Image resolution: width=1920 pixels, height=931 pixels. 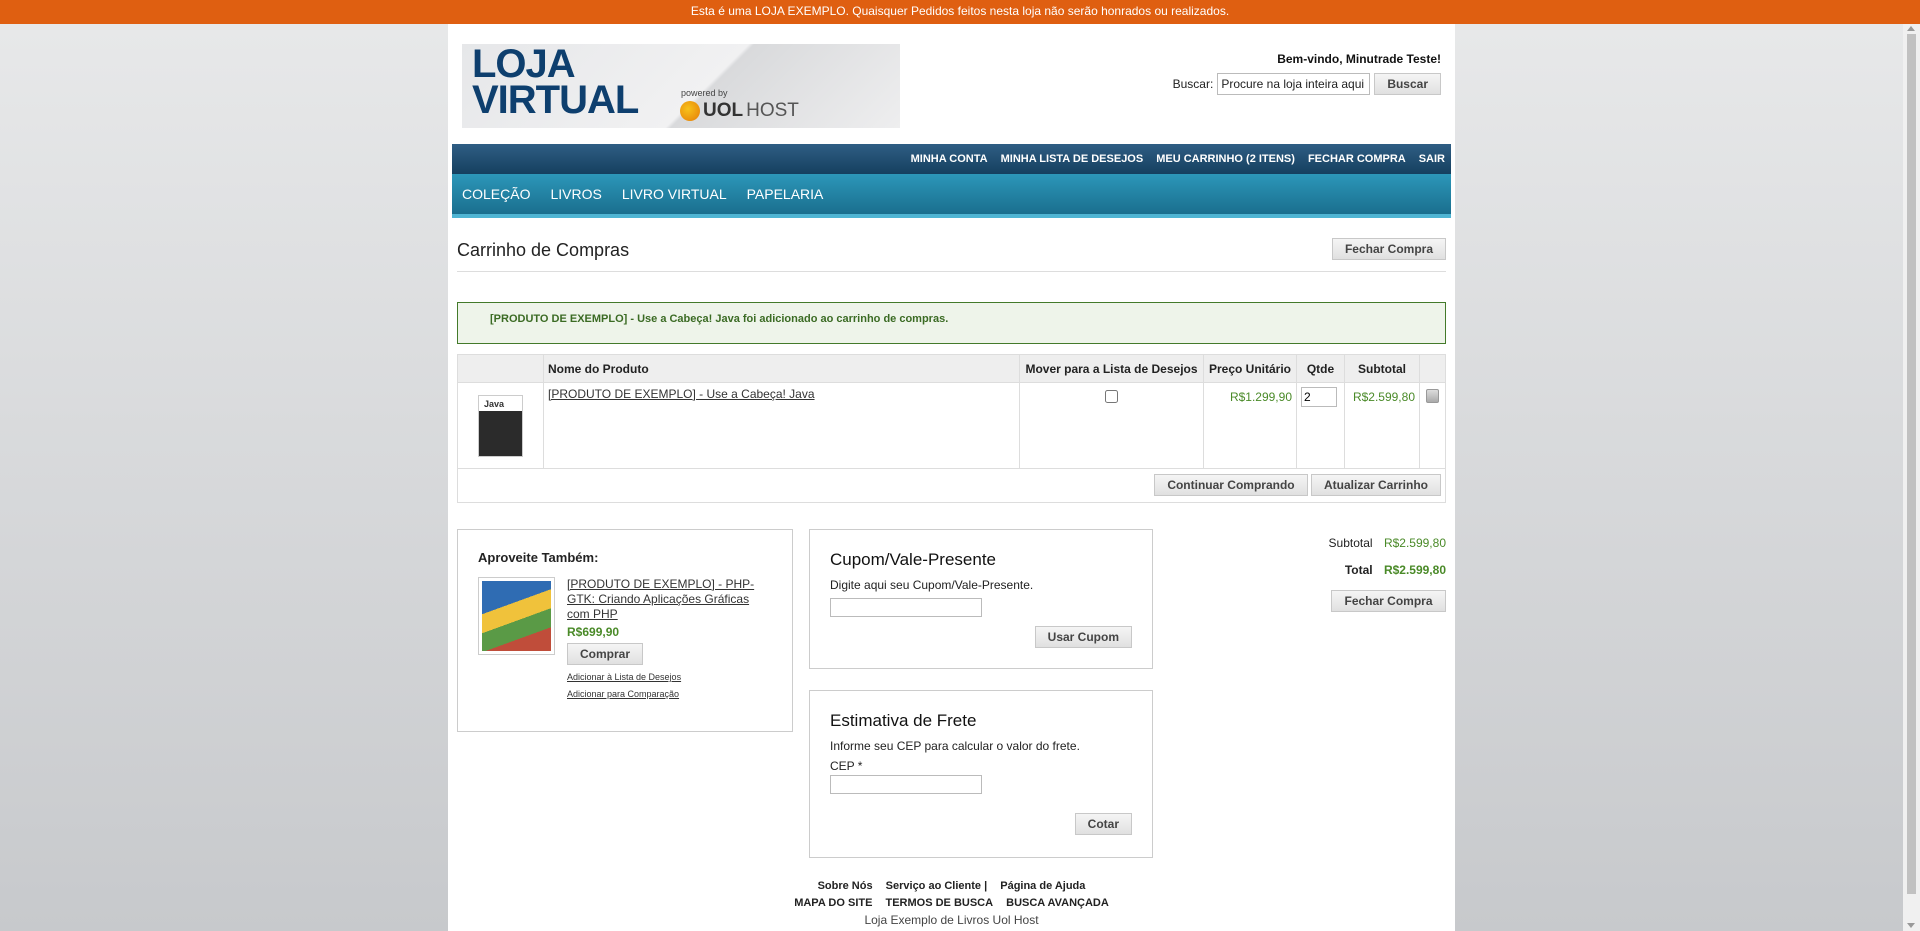 I want to click on nav-colecao: COLEÇÃO, so click(x=496, y=194).